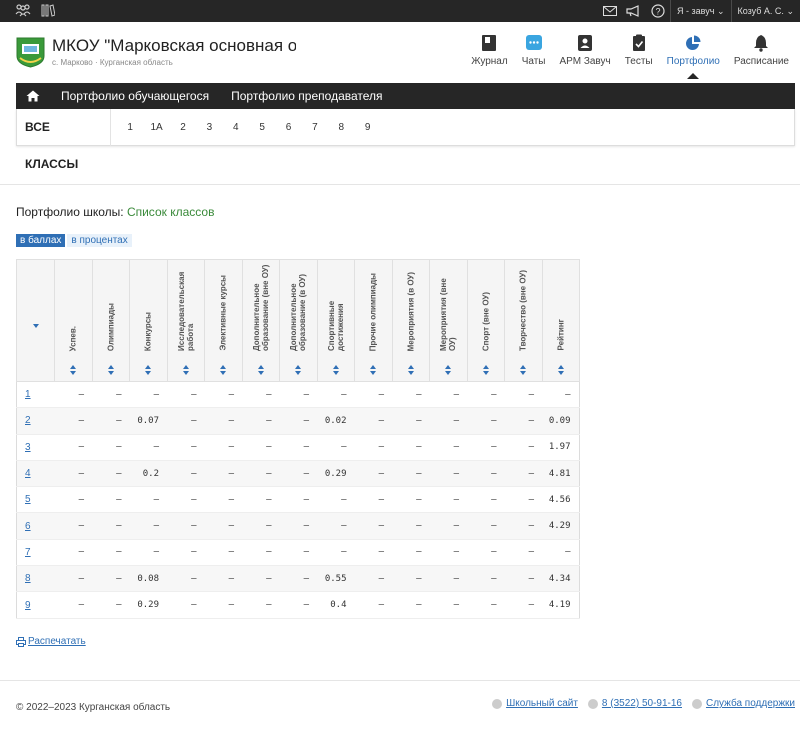 The image size is (800, 733). What do you see at coordinates (110, 320) in the screenshot?
I see `column-header: Олимпиады` at bounding box center [110, 320].